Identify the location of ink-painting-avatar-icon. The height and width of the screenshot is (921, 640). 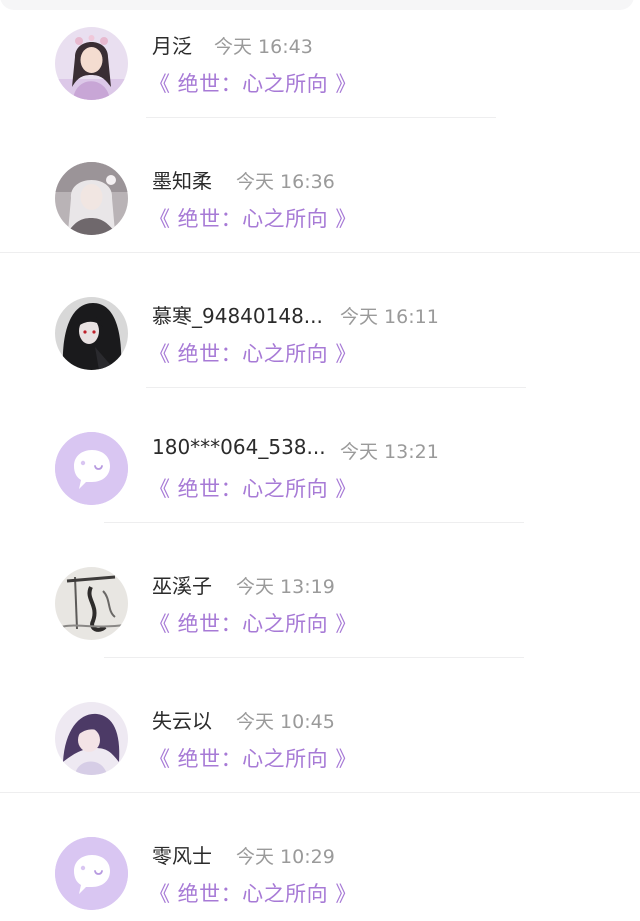
(91, 603).